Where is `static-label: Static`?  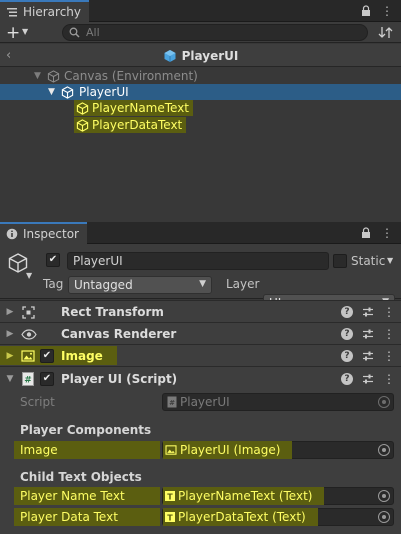
static-label: Static is located at coordinates (368, 261).